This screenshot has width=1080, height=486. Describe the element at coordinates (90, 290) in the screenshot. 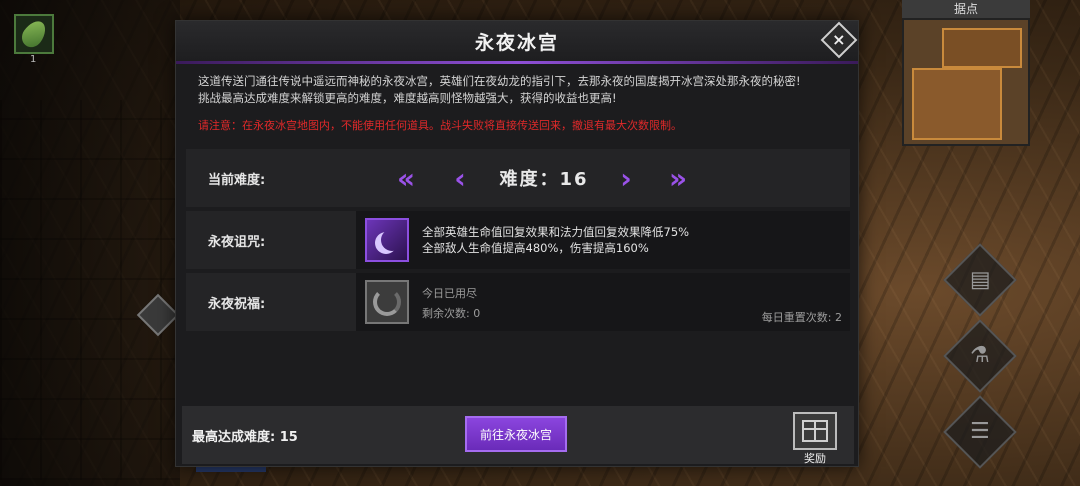

I see `floor-grid` at that location.